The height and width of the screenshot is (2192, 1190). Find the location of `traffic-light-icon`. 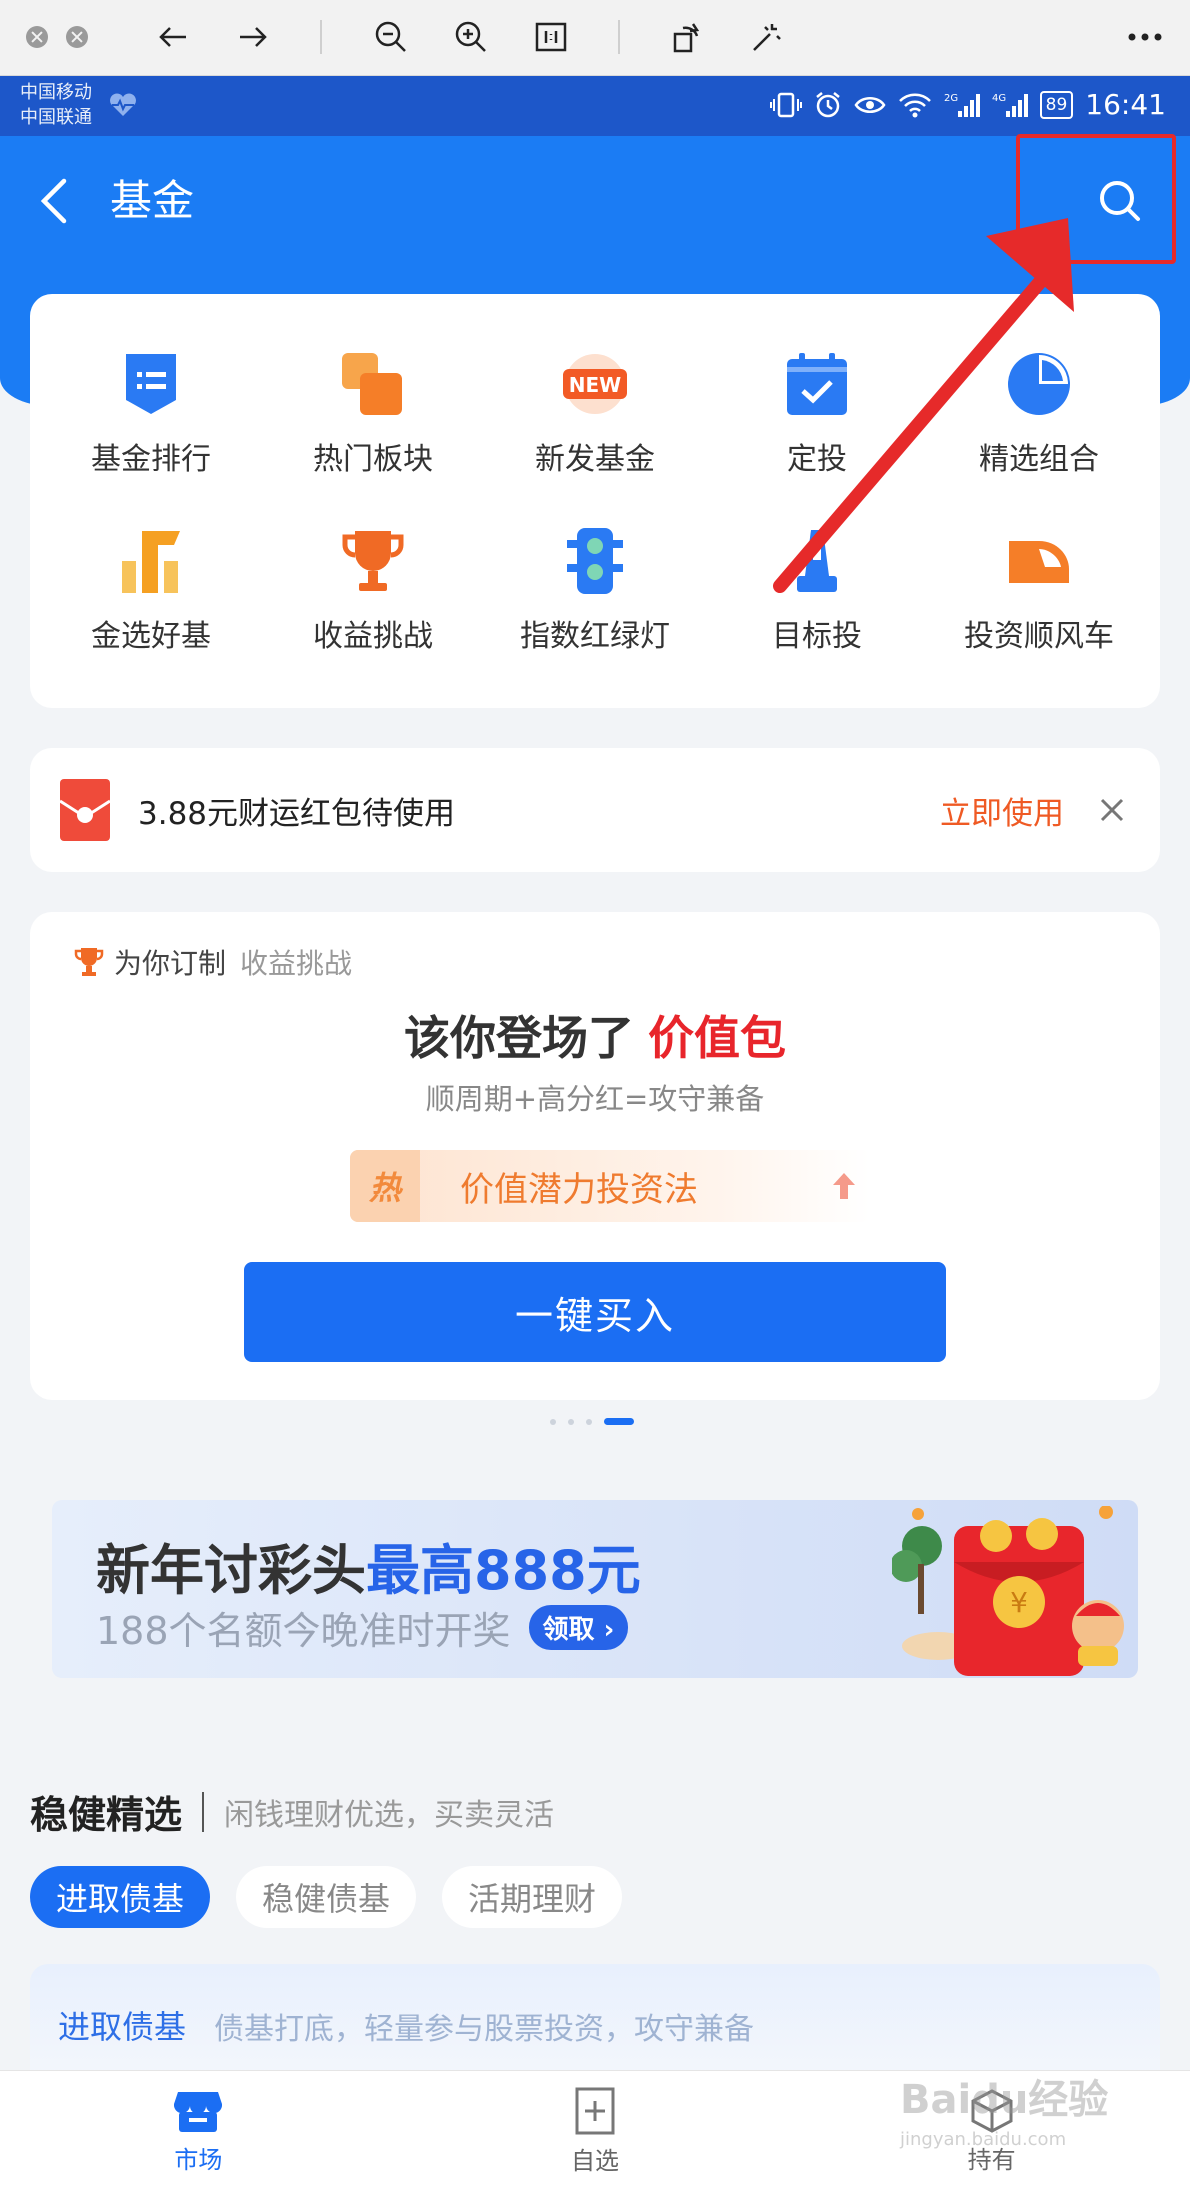

traffic-light-icon is located at coordinates (595, 560).